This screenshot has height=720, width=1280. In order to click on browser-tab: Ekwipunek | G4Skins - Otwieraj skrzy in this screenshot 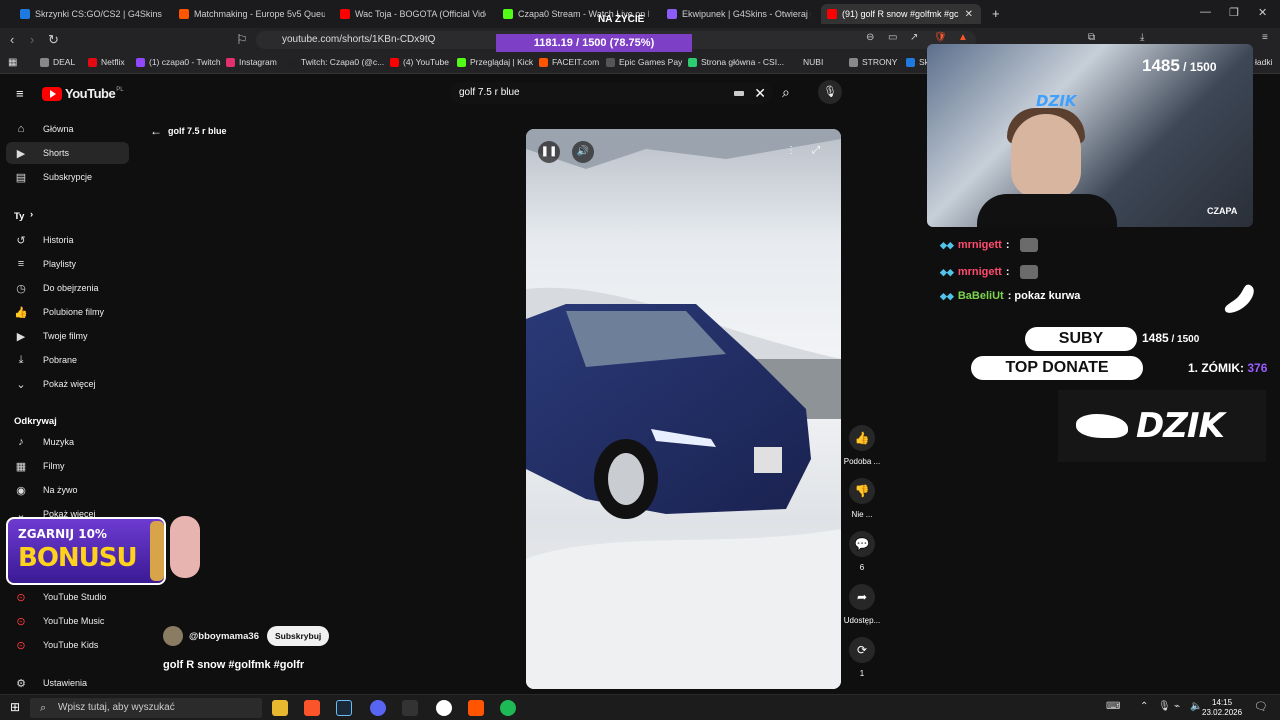, I will do `click(736, 14)`.